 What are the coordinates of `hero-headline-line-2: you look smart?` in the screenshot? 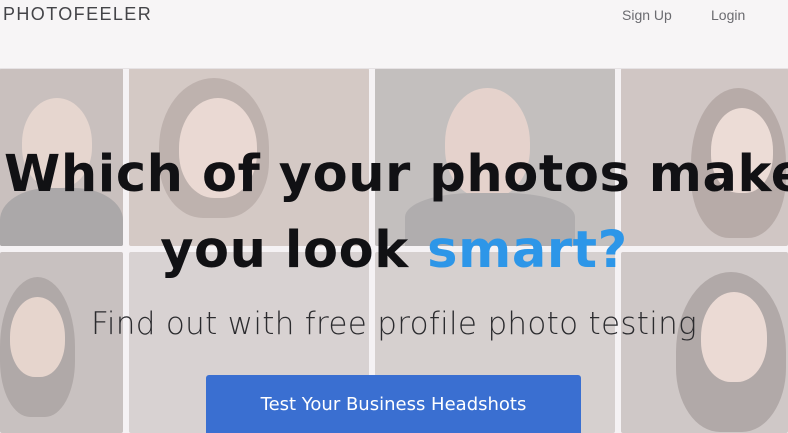 It's located at (394, 250).